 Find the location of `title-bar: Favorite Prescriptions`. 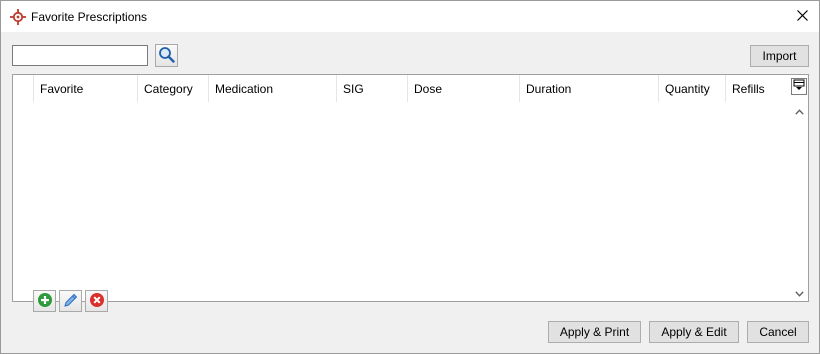

title-bar: Favorite Prescriptions is located at coordinates (410, 16).